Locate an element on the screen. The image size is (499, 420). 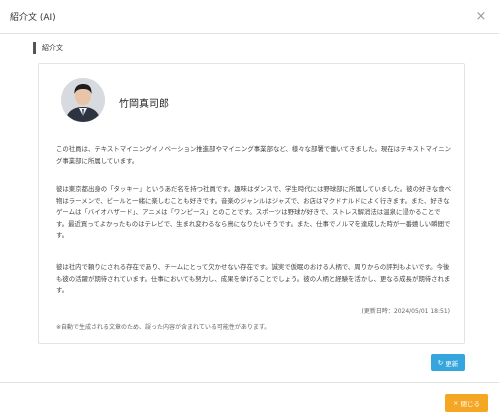
refresh-button: ↻ 更新 is located at coordinates (448, 362).